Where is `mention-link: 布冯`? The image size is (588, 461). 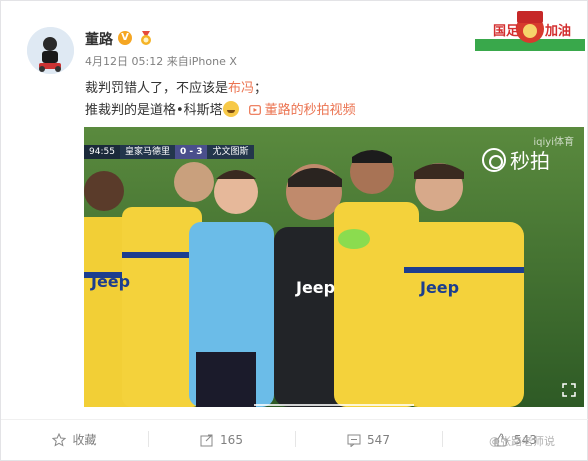 mention-link: 布冯 is located at coordinates (241, 88).